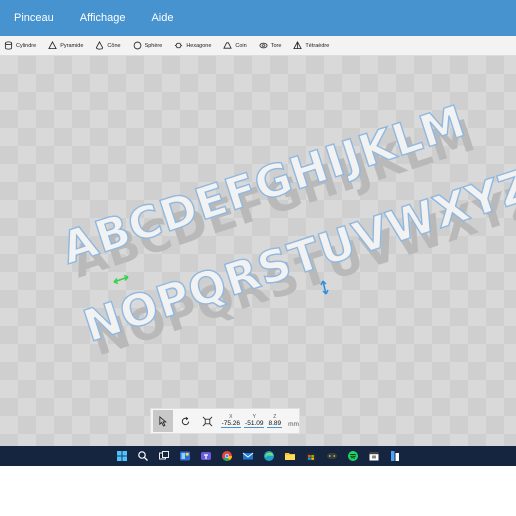 Image resolution: width=516 pixels, height=516 pixels. I want to click on coord-x-input: -75.26, so click(231, 424).